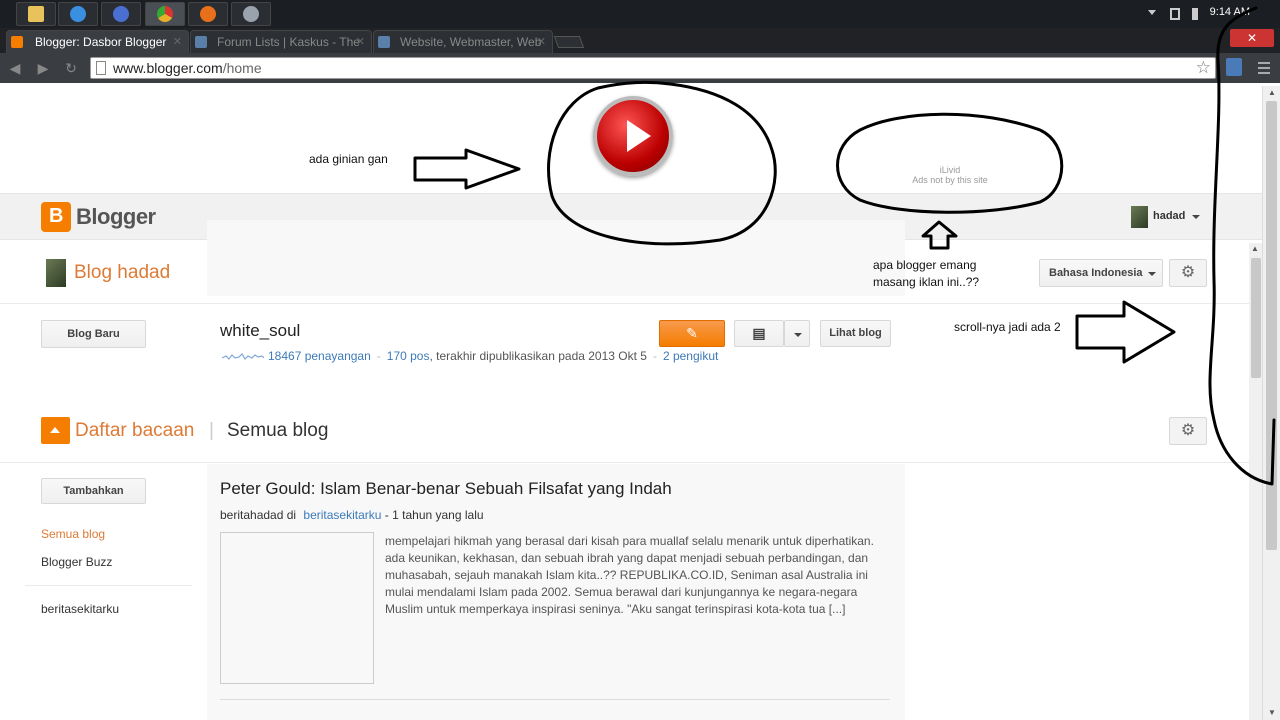 The height and width of the screenshot is (720, 1280). I want to click on new-post-button: ✎, so click(692, 333).